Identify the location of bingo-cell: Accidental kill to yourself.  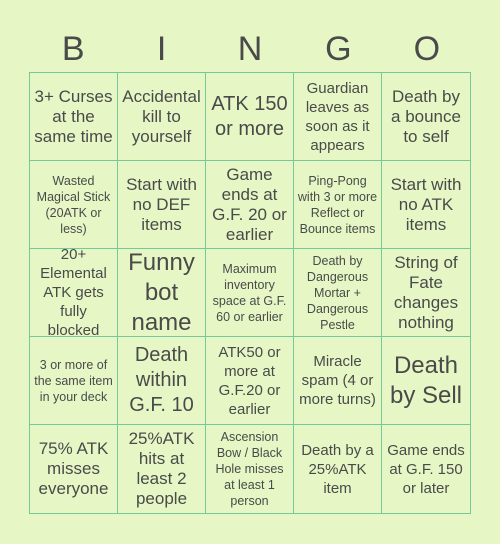
(162, 117).